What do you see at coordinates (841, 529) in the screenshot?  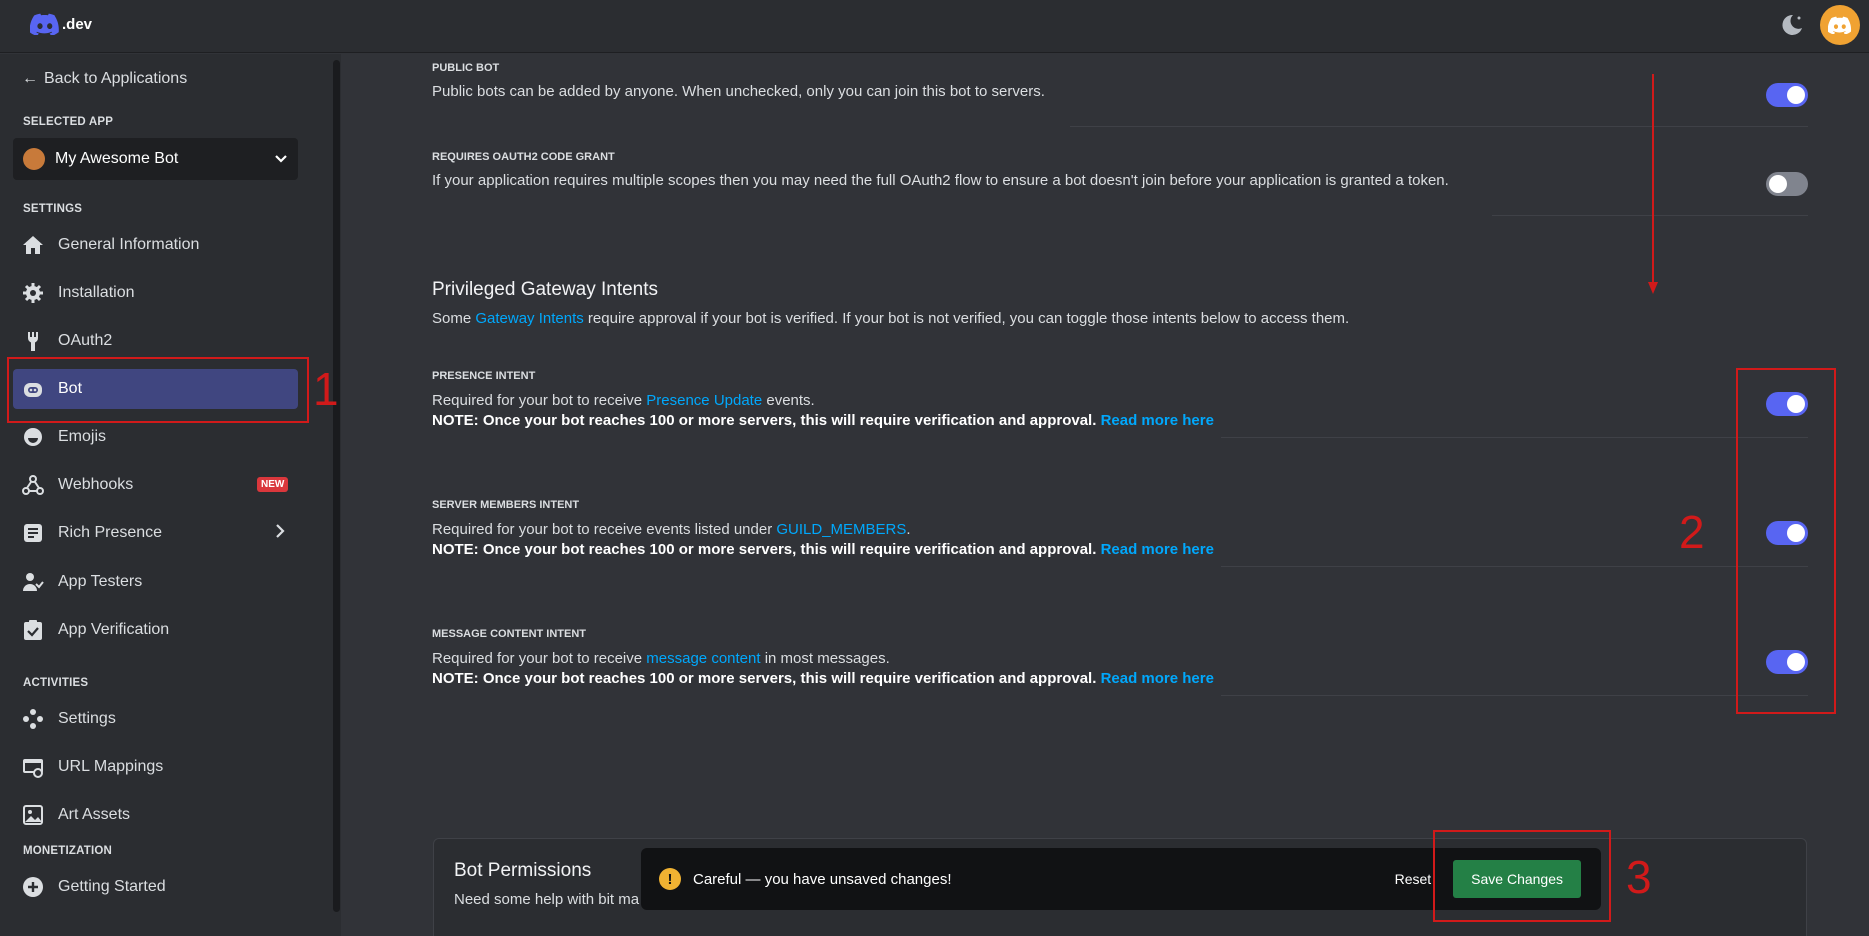 I see `guild-members-link: GUILD_MEMBERS` at bounding box center [841, 529].